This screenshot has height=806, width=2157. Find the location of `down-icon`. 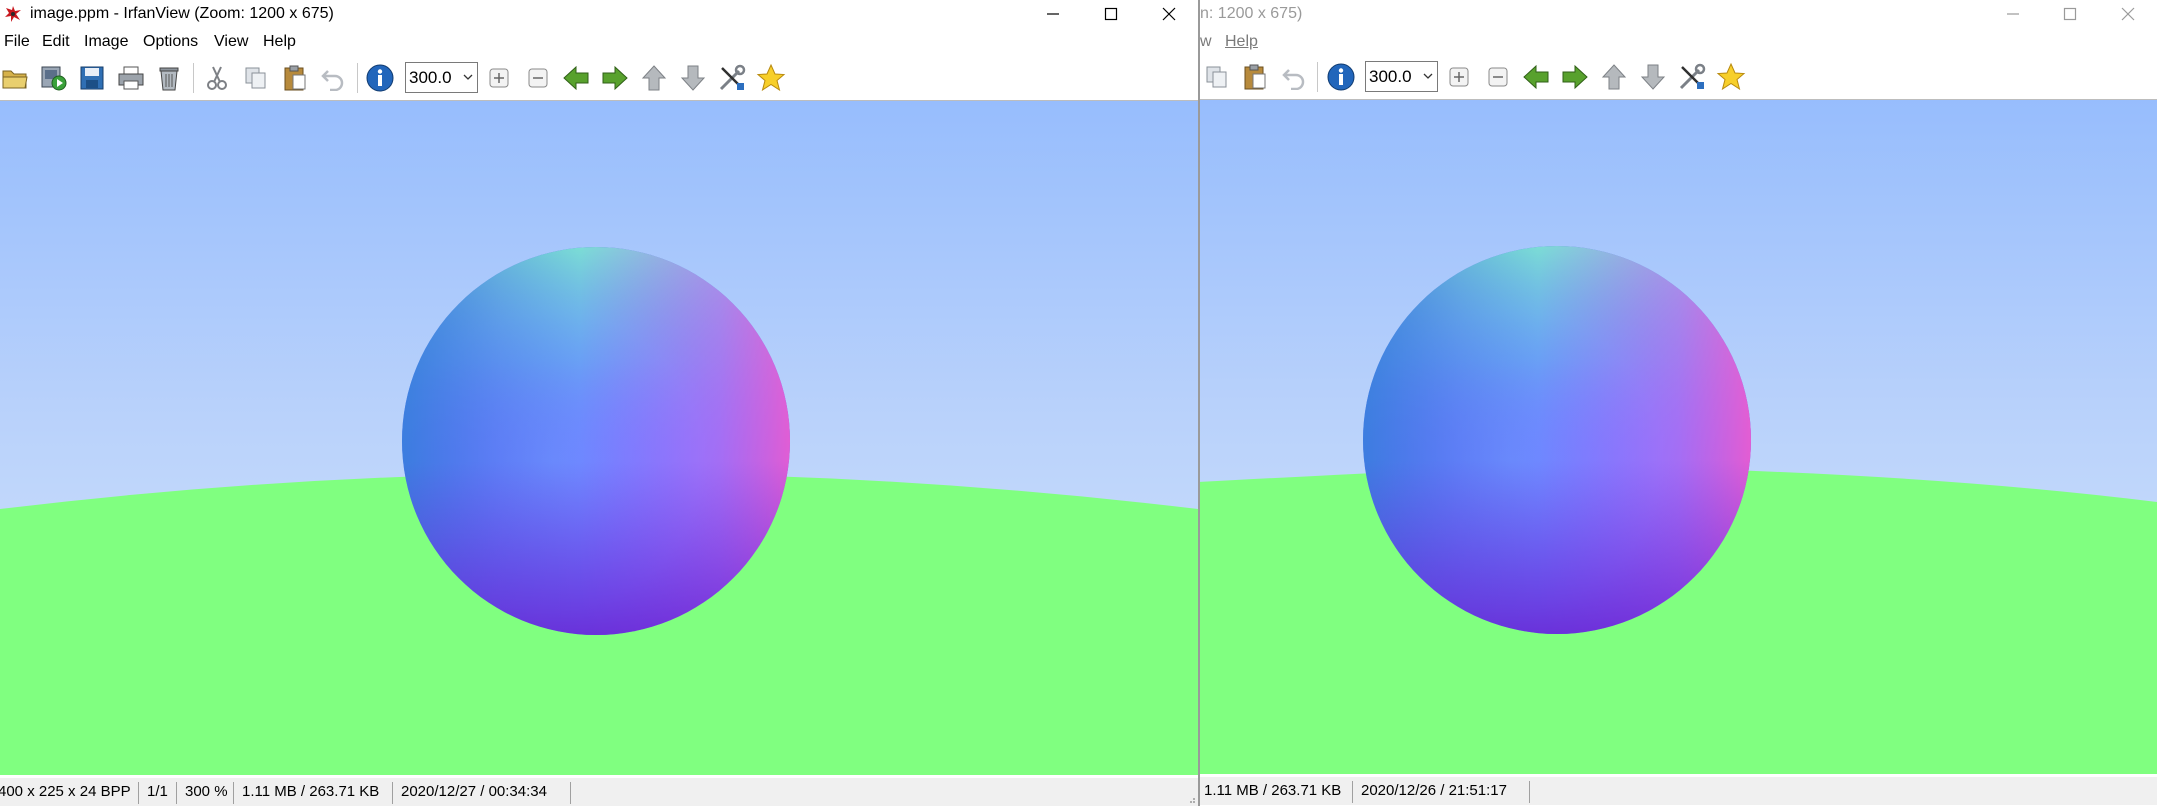

down-icon is located at coordinates (693, 78).